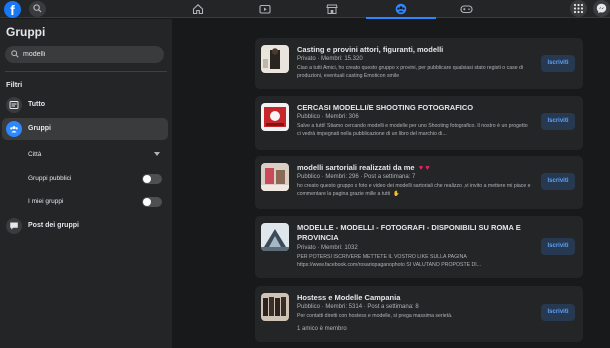  What do you see at coordinates (95, 155) in the screenshot?
I see `filter-citta: Città` at bounding box center [95, 155].